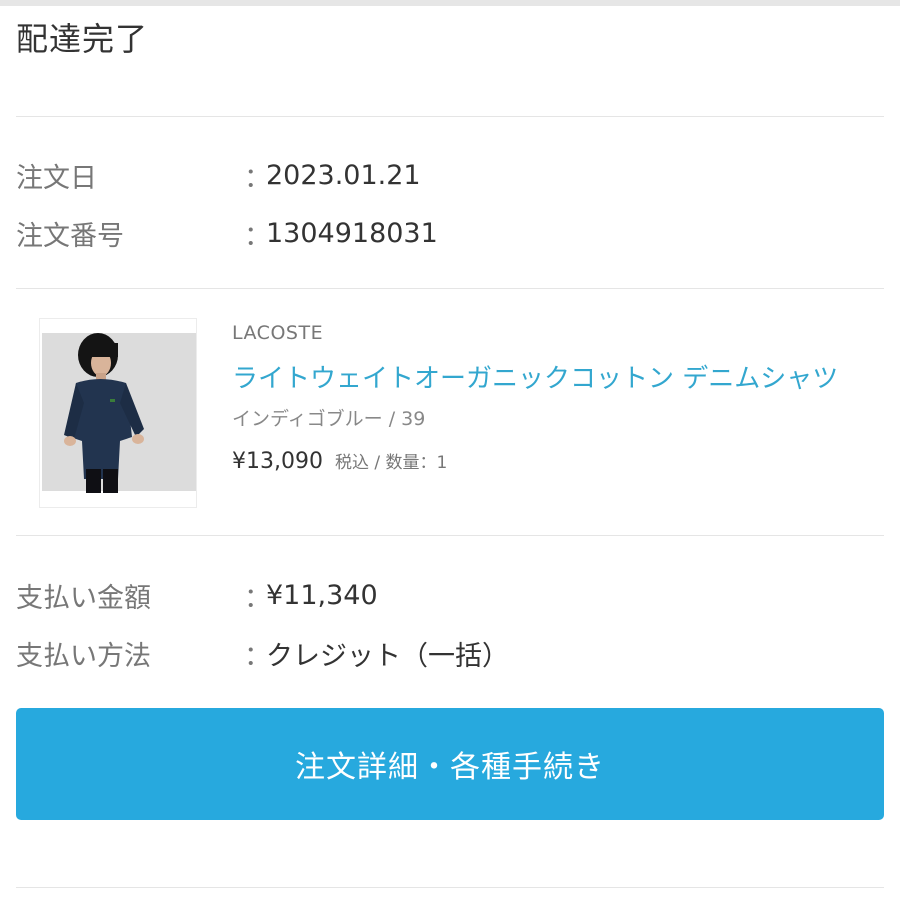  I want to click on order-date-row: 注文日 ： 2023.01.21, so click(450, 175).